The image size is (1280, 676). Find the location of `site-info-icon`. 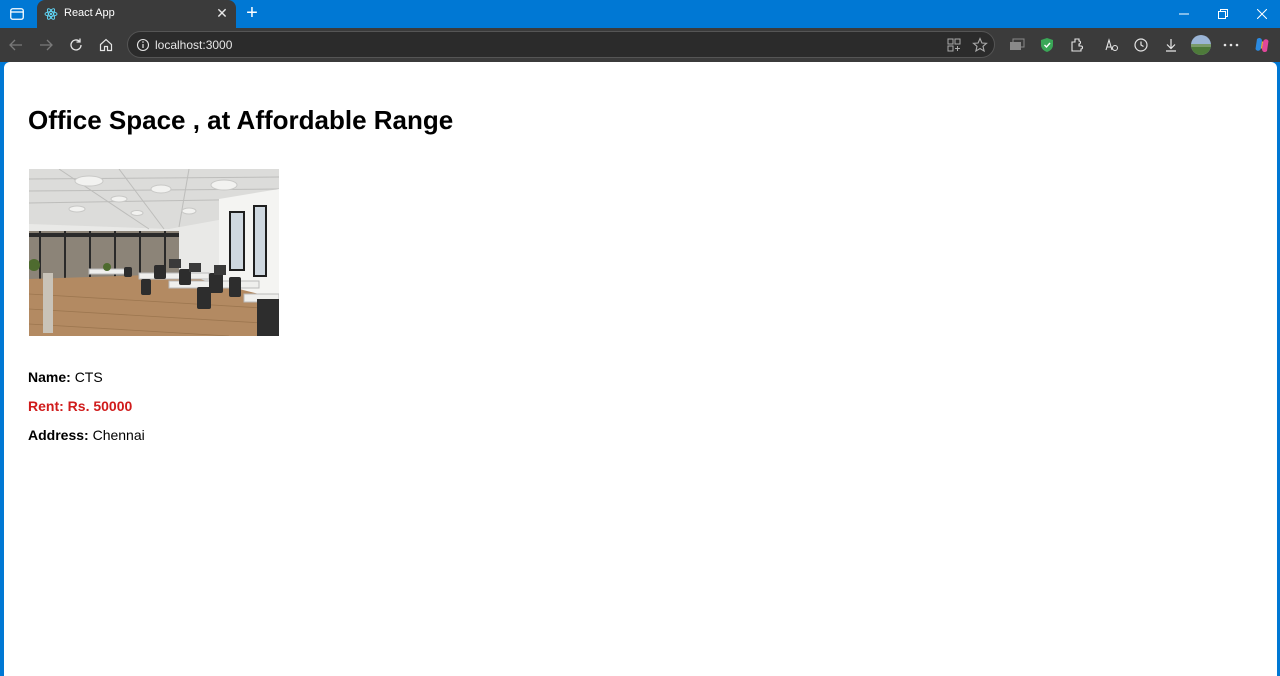

site-info-icon is located at coordinates (143, 45).